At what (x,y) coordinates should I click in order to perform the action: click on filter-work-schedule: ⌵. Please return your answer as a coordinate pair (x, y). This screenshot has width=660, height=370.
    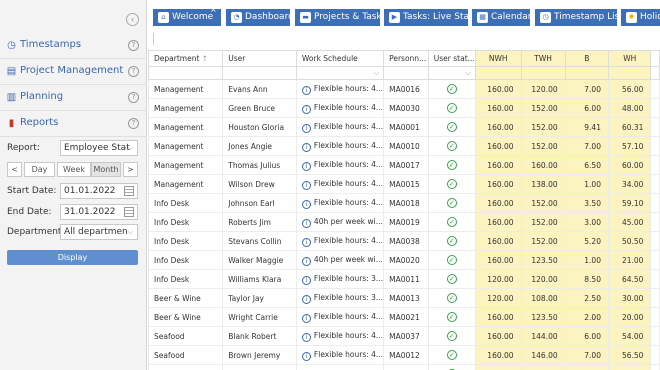
    Looking at the image, I should click on (340, 73).